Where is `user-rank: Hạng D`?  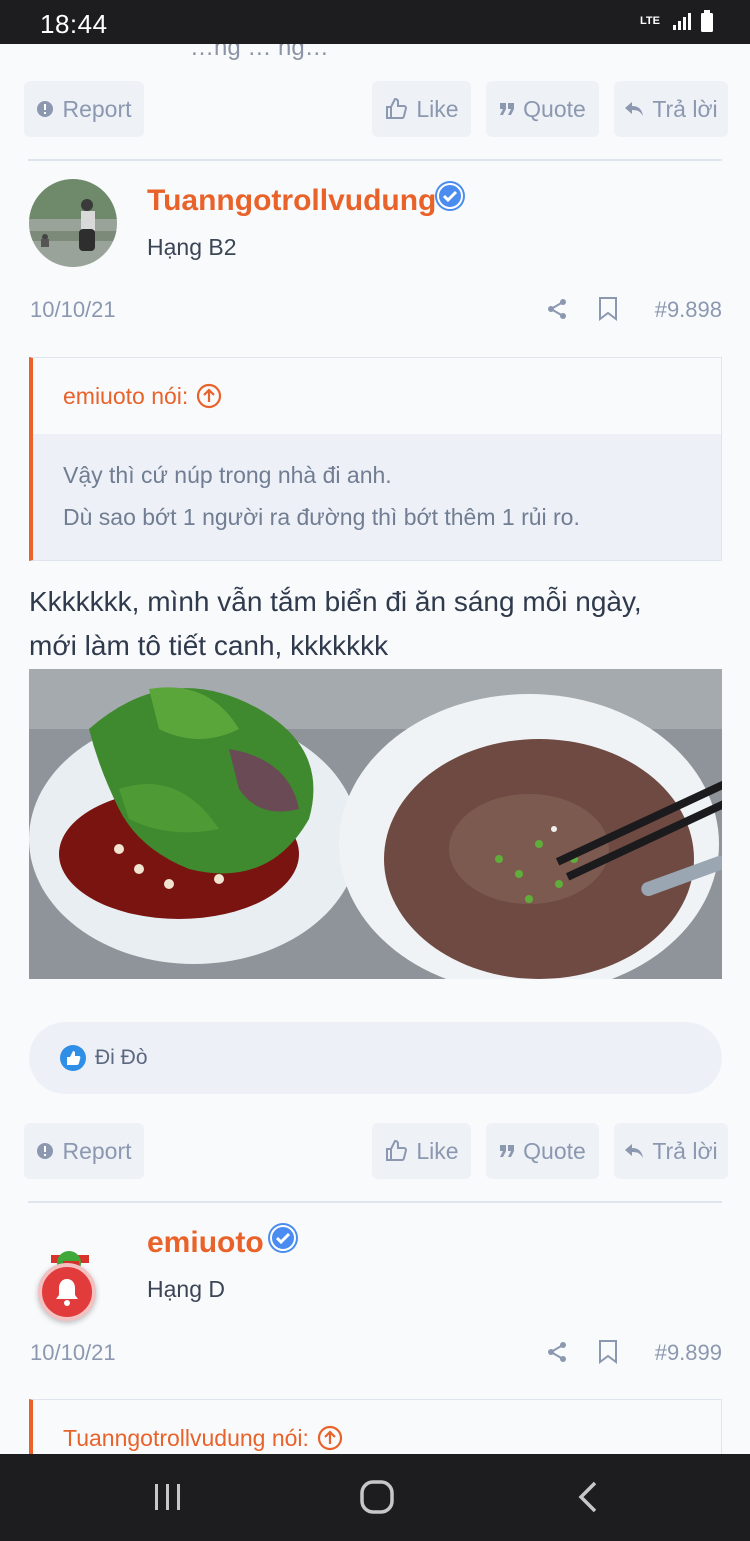
user-rank: Hạng D is located at coordinates (186, 1289).